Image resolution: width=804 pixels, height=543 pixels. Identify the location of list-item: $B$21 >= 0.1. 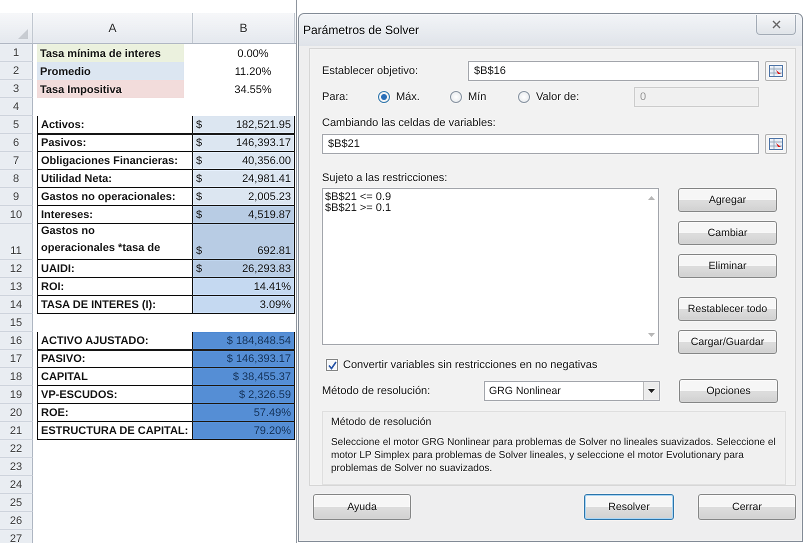
(483, 208).